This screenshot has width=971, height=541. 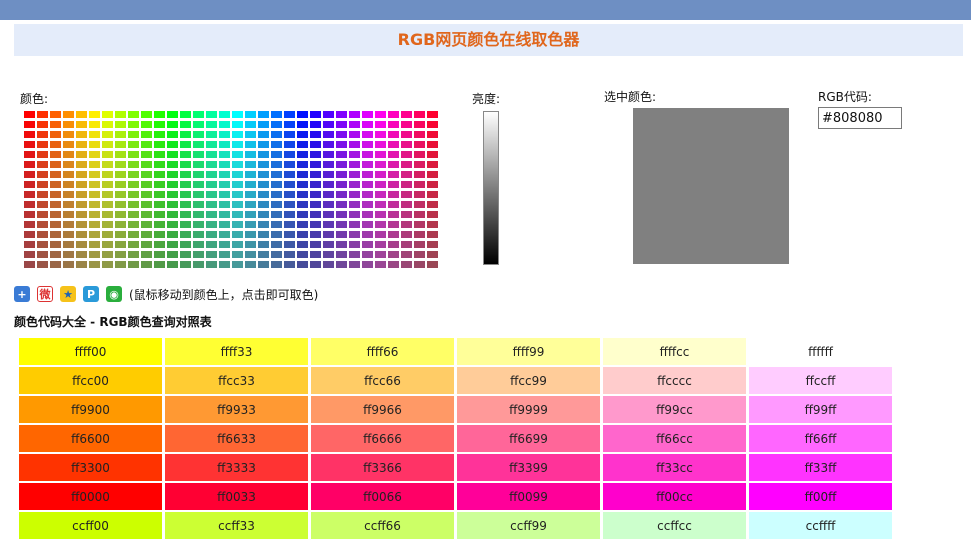 I want to click on color-cell: ccff33, so click(x=236, y=525).